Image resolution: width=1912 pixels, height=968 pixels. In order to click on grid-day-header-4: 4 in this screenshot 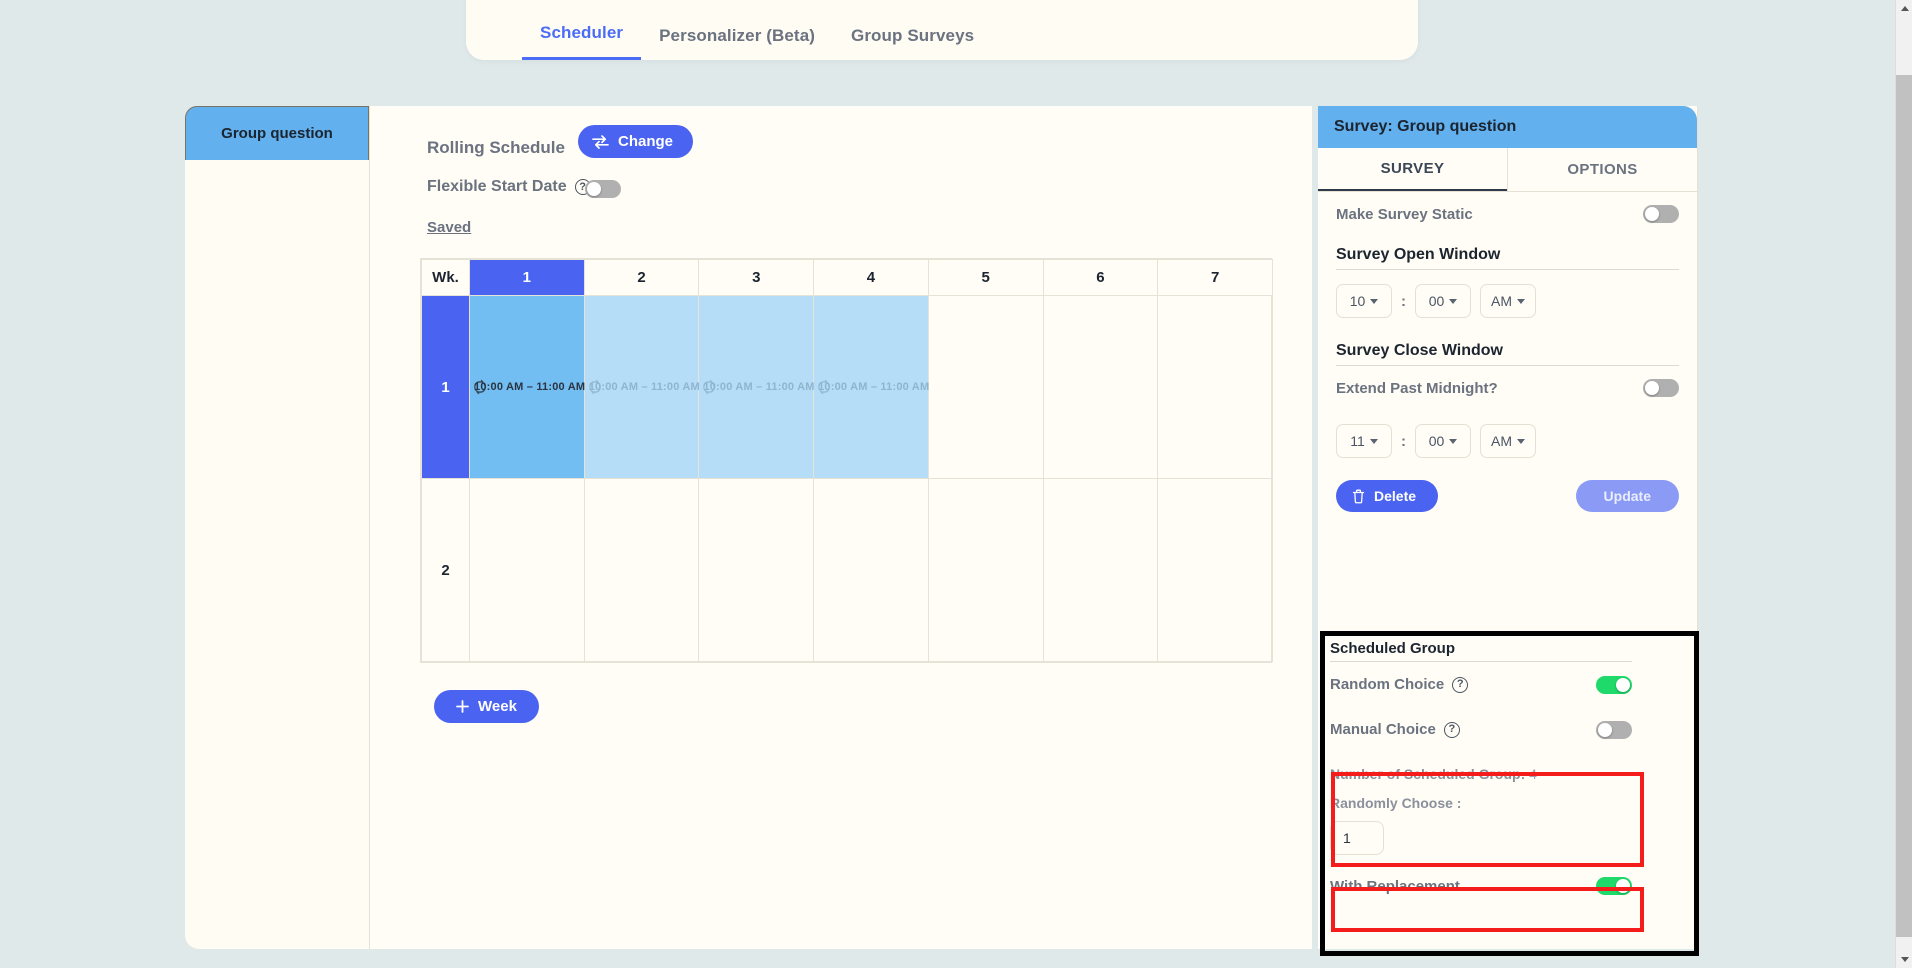, I will do `click(871, 277)`.